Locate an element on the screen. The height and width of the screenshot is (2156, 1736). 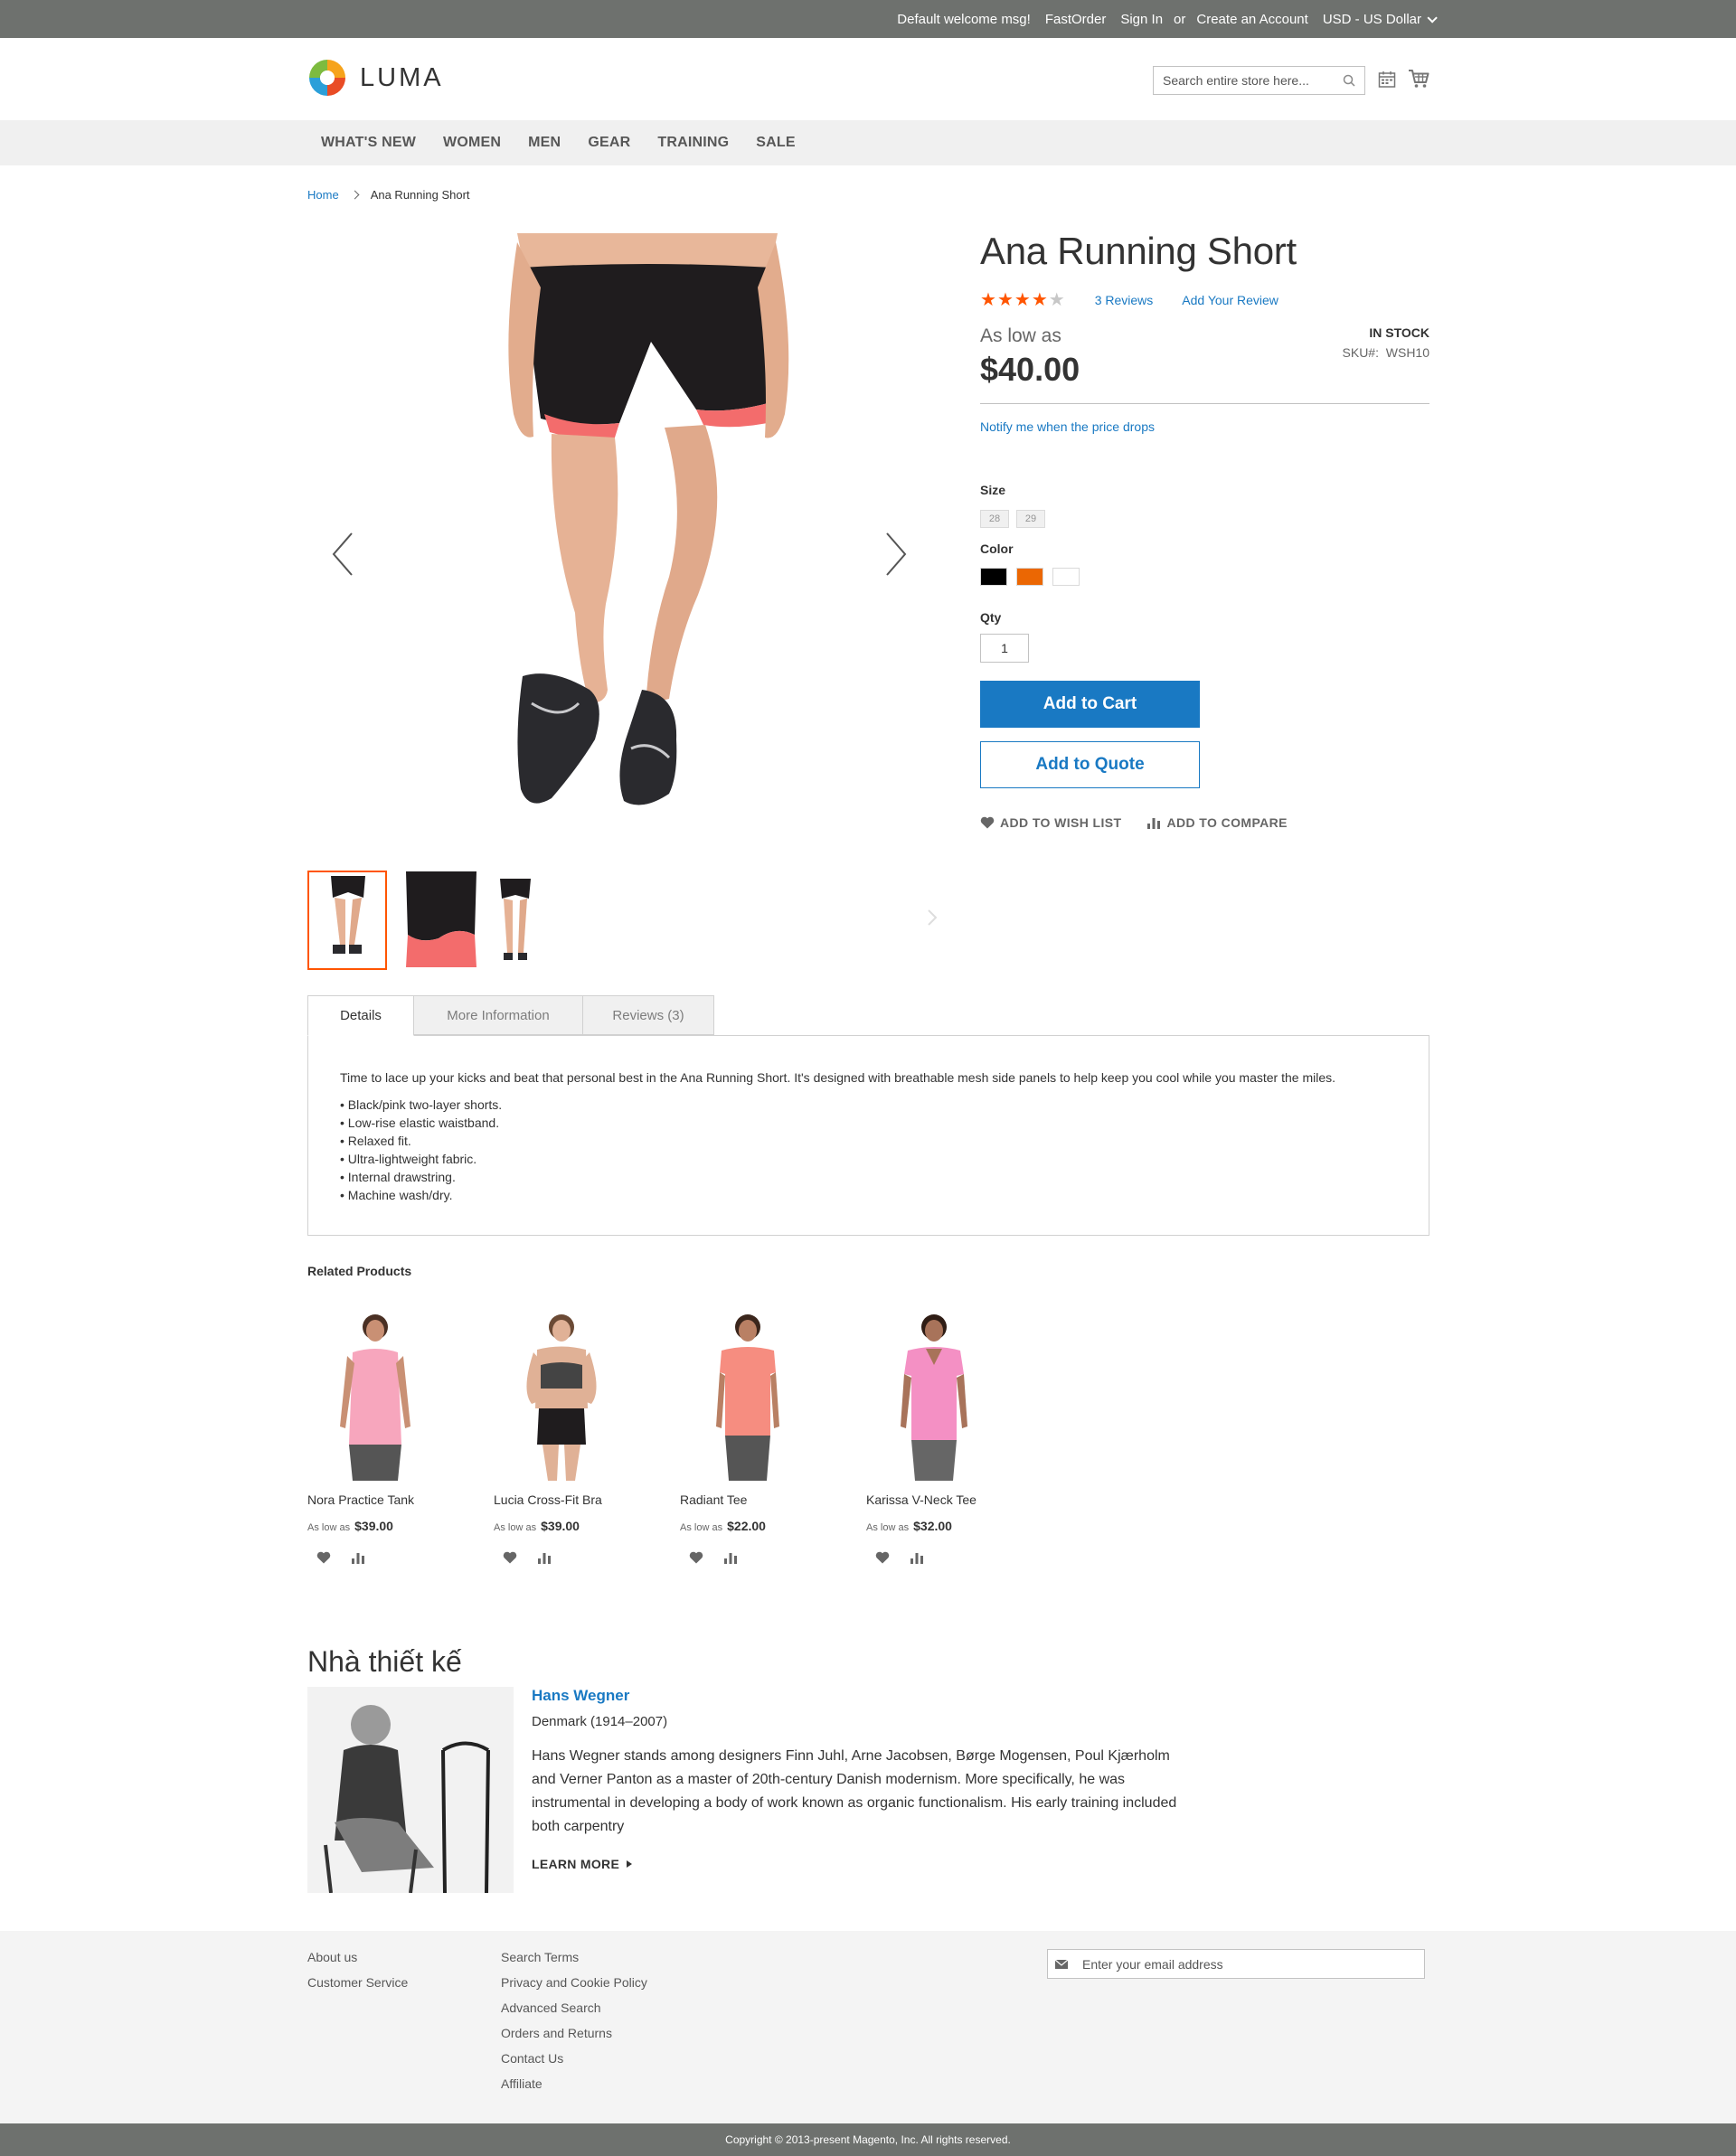
footer-link-orders-returns: Orders and Returns is located at coordinates (574, 2033).